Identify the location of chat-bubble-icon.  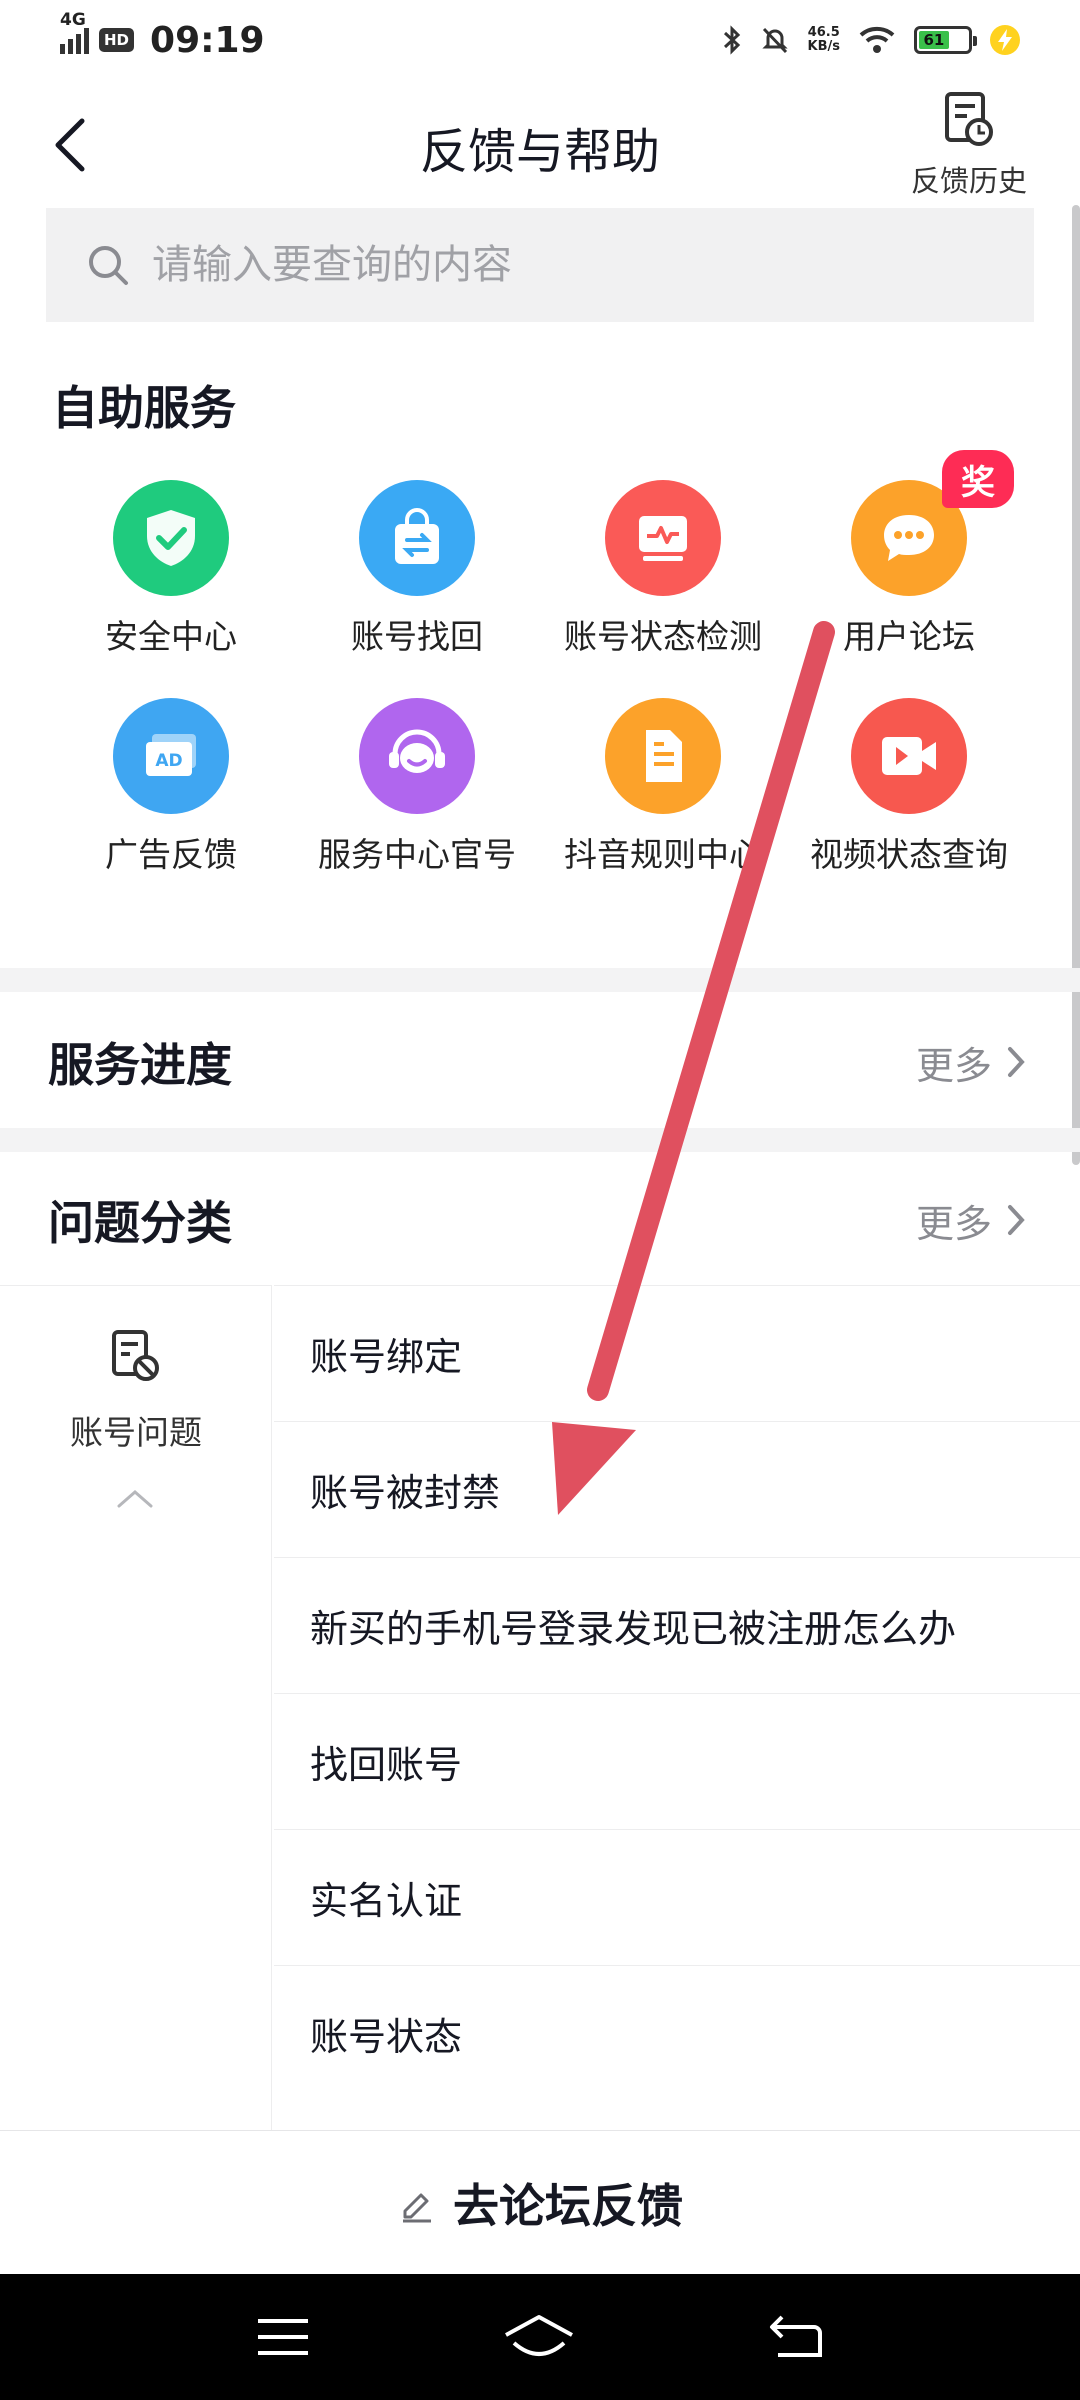
(909, 538).